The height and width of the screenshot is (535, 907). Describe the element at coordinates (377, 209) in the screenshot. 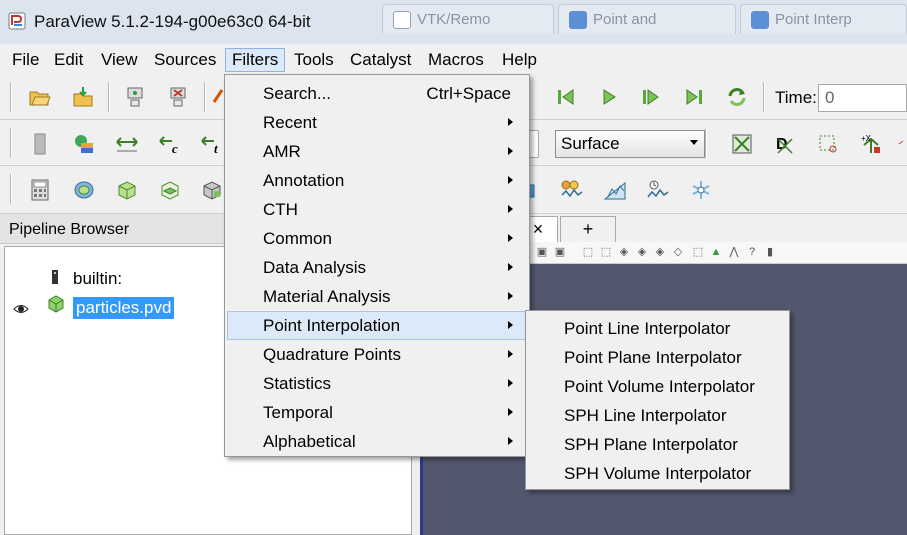

I see `menu-item-cth: CTH` at that location.